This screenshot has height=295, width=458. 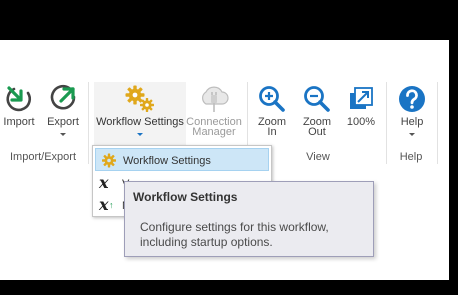 What do you see at coordinates (229, 20) in the screenshot?
I see `window-top-bar` at bounding box center [229, 20].